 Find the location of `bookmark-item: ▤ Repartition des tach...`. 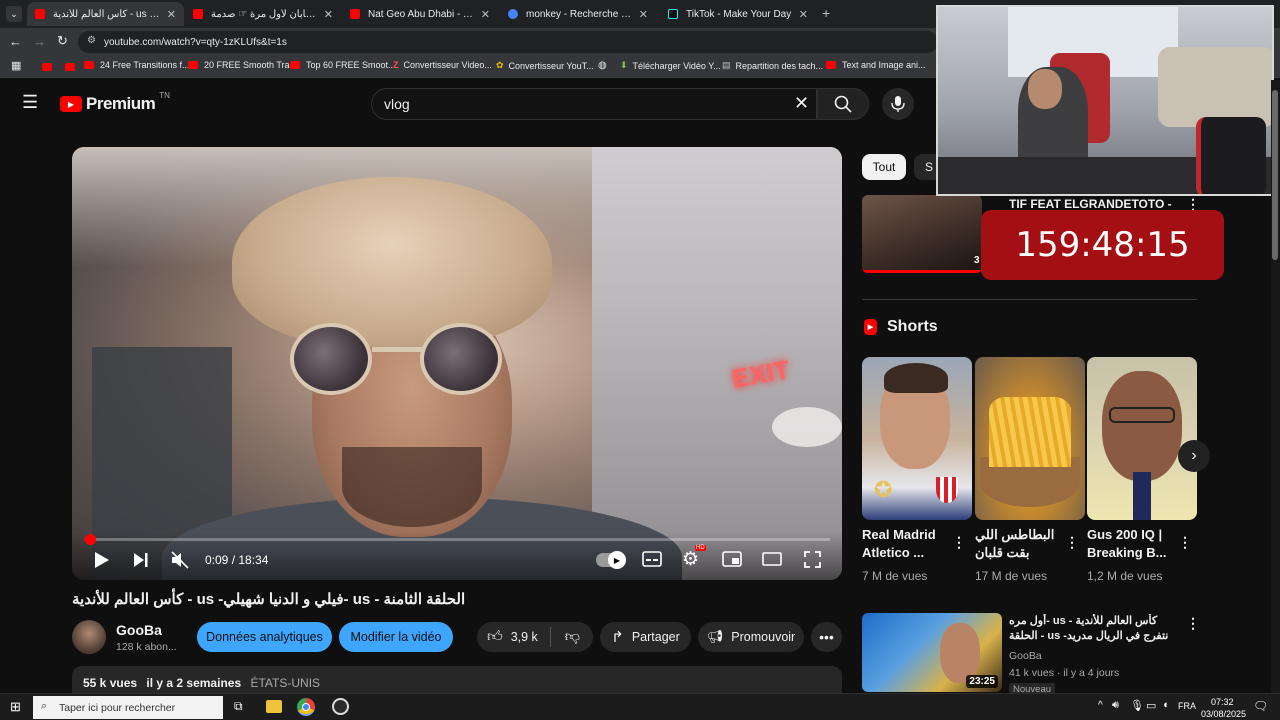

bookmark-item: ▤ Repartition des tach... is located at coordinates (772, 65).